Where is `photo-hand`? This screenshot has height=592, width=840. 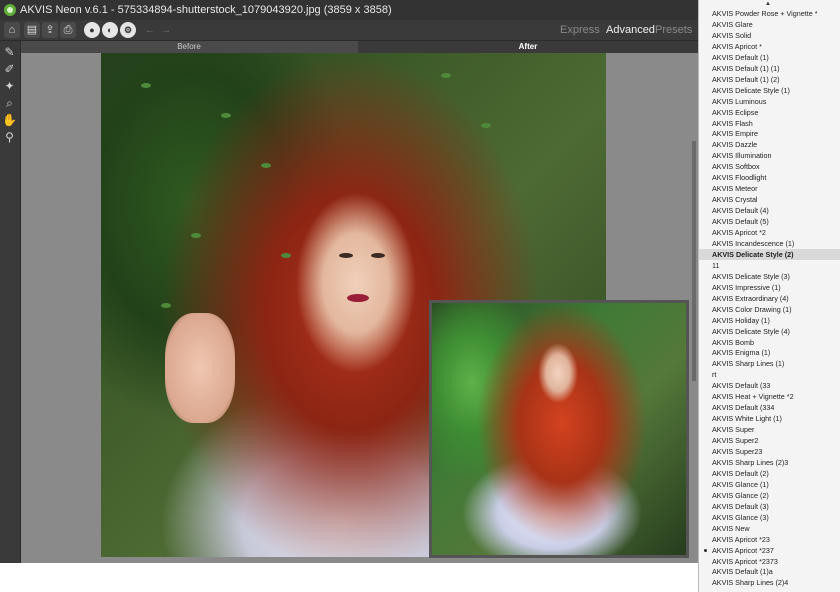 photo-hand is located at coordinates (200, 368).